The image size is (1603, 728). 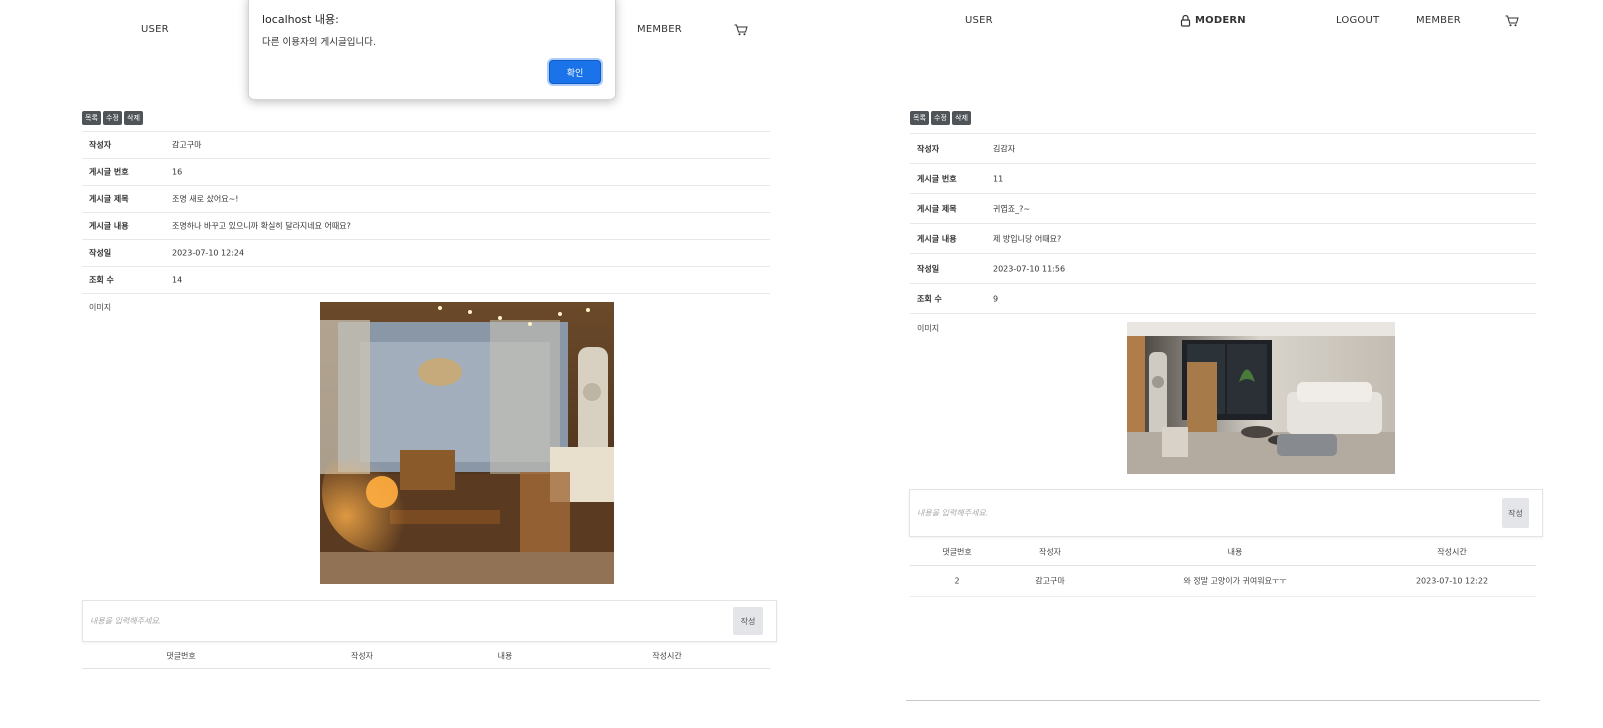 What do you see at coordinates (1050, 581) in the screenshot?
I see `comment-author: 감고구마` at bounding box center [1050, 581].